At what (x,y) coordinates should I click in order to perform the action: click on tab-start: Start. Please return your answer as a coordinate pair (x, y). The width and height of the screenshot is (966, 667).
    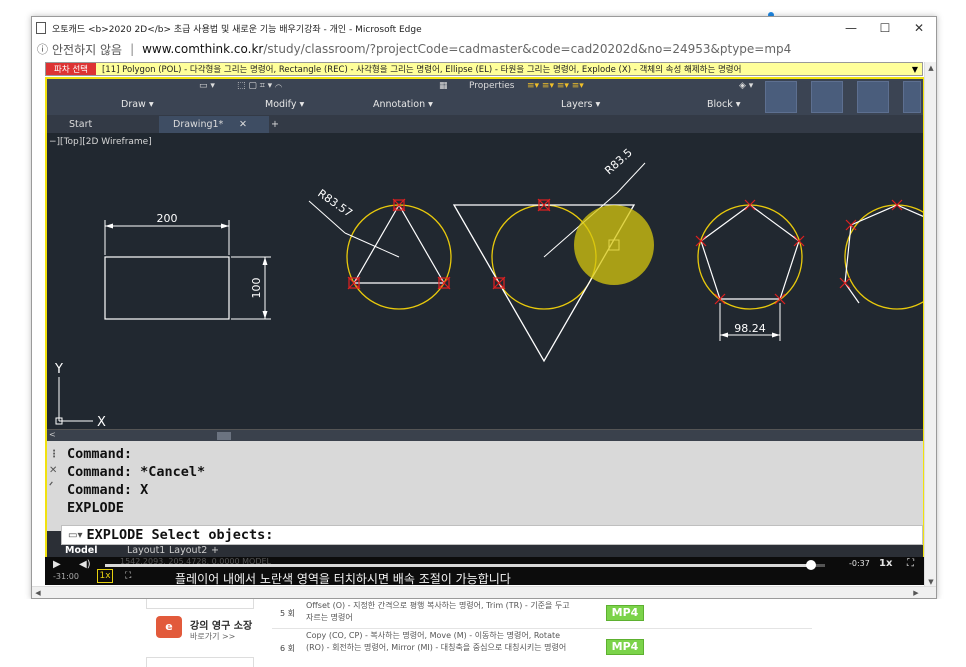
    Looking at the image, I should click on (80, 124).